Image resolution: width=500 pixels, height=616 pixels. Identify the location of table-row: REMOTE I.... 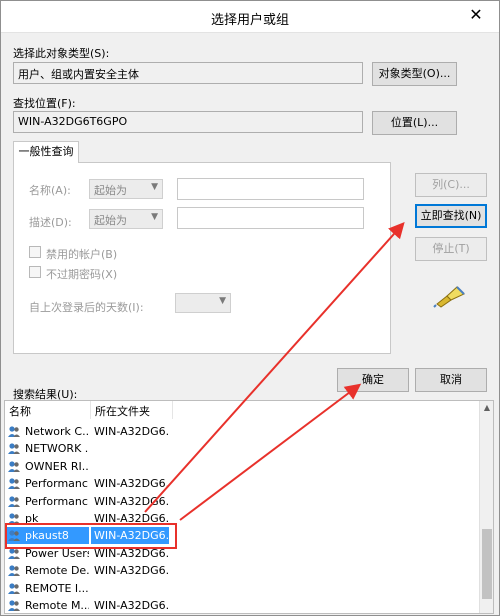
(243, 588).